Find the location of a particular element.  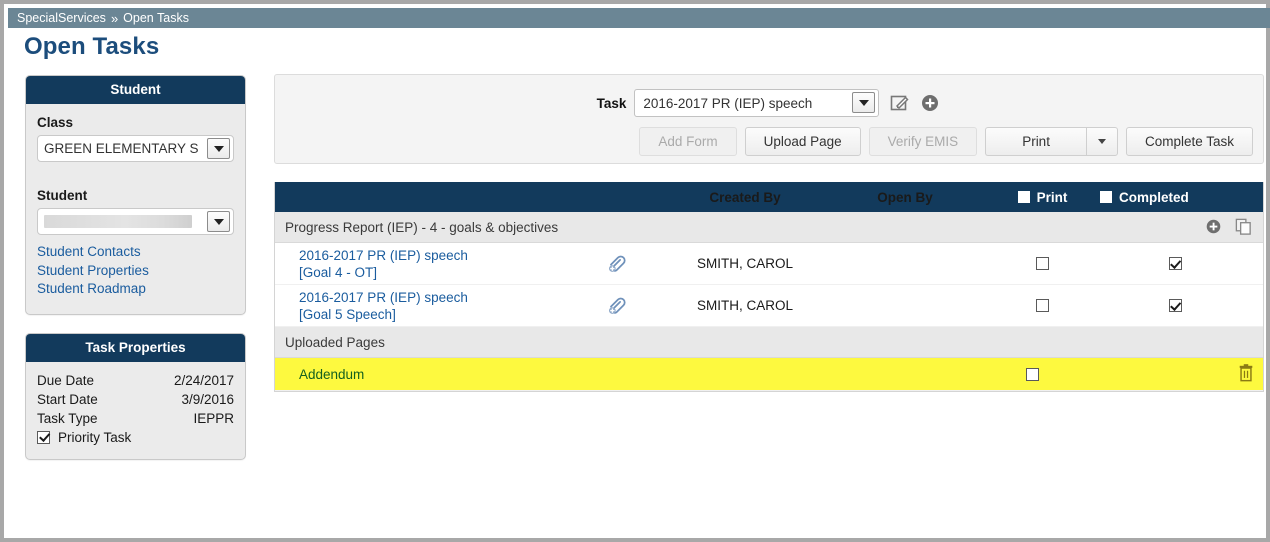

start-date-value: 3/9/2016 is located at coordinates (207, 399).